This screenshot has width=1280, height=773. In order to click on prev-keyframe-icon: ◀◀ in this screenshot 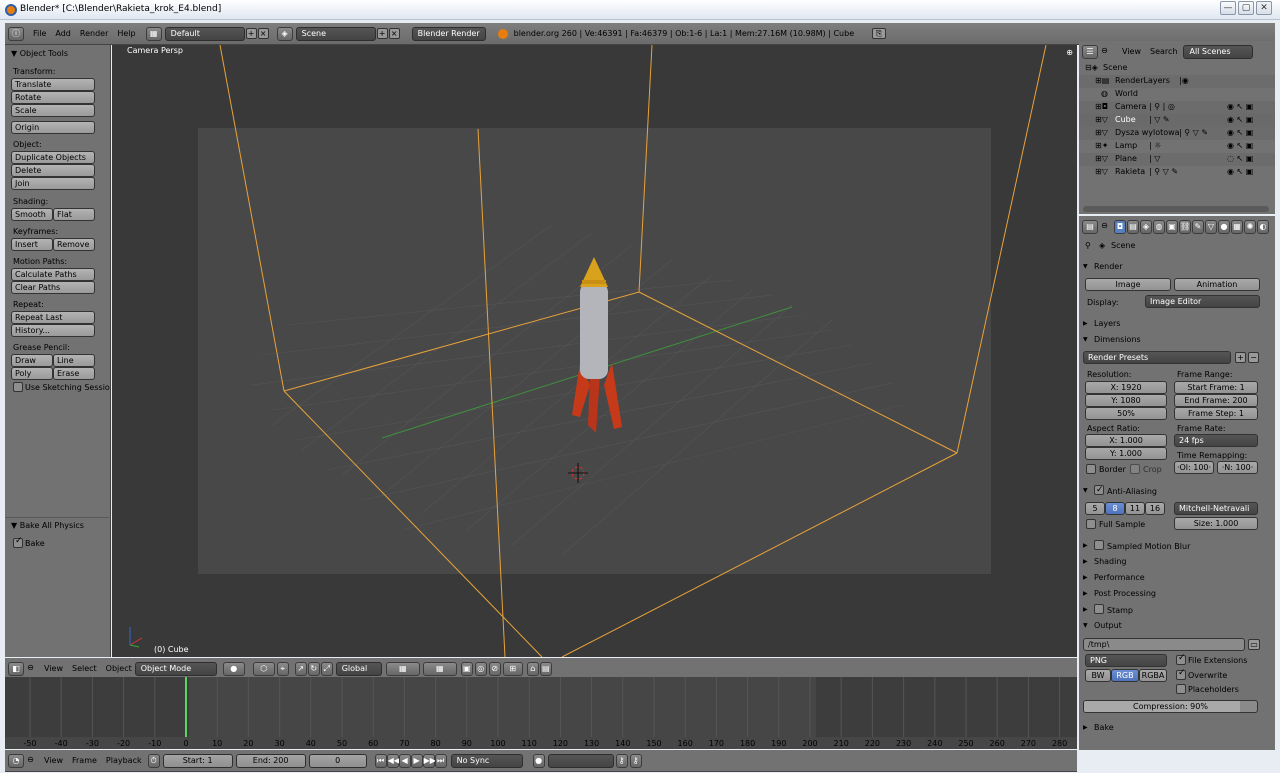, I will do `click(393, 760)`.